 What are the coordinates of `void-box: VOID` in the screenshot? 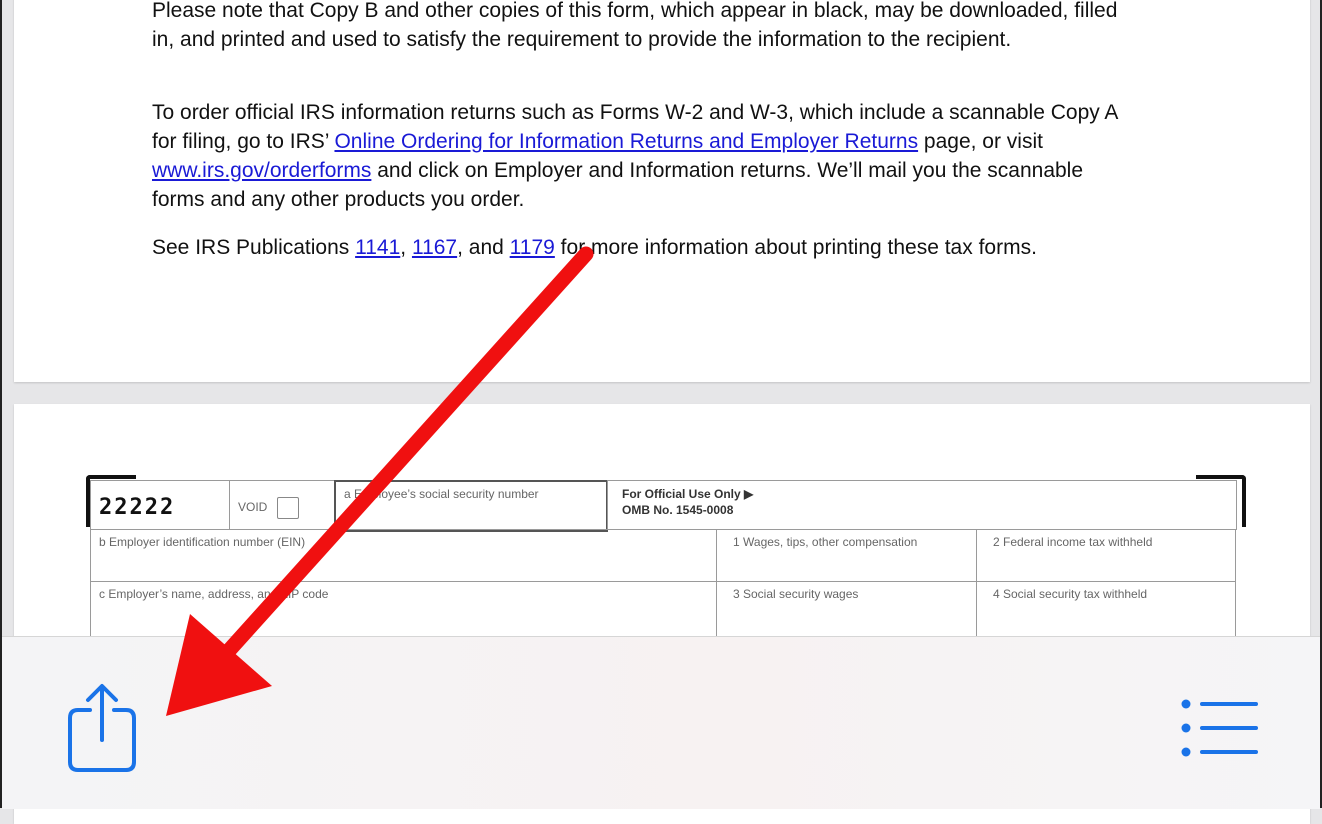 It's located at (282, 505).